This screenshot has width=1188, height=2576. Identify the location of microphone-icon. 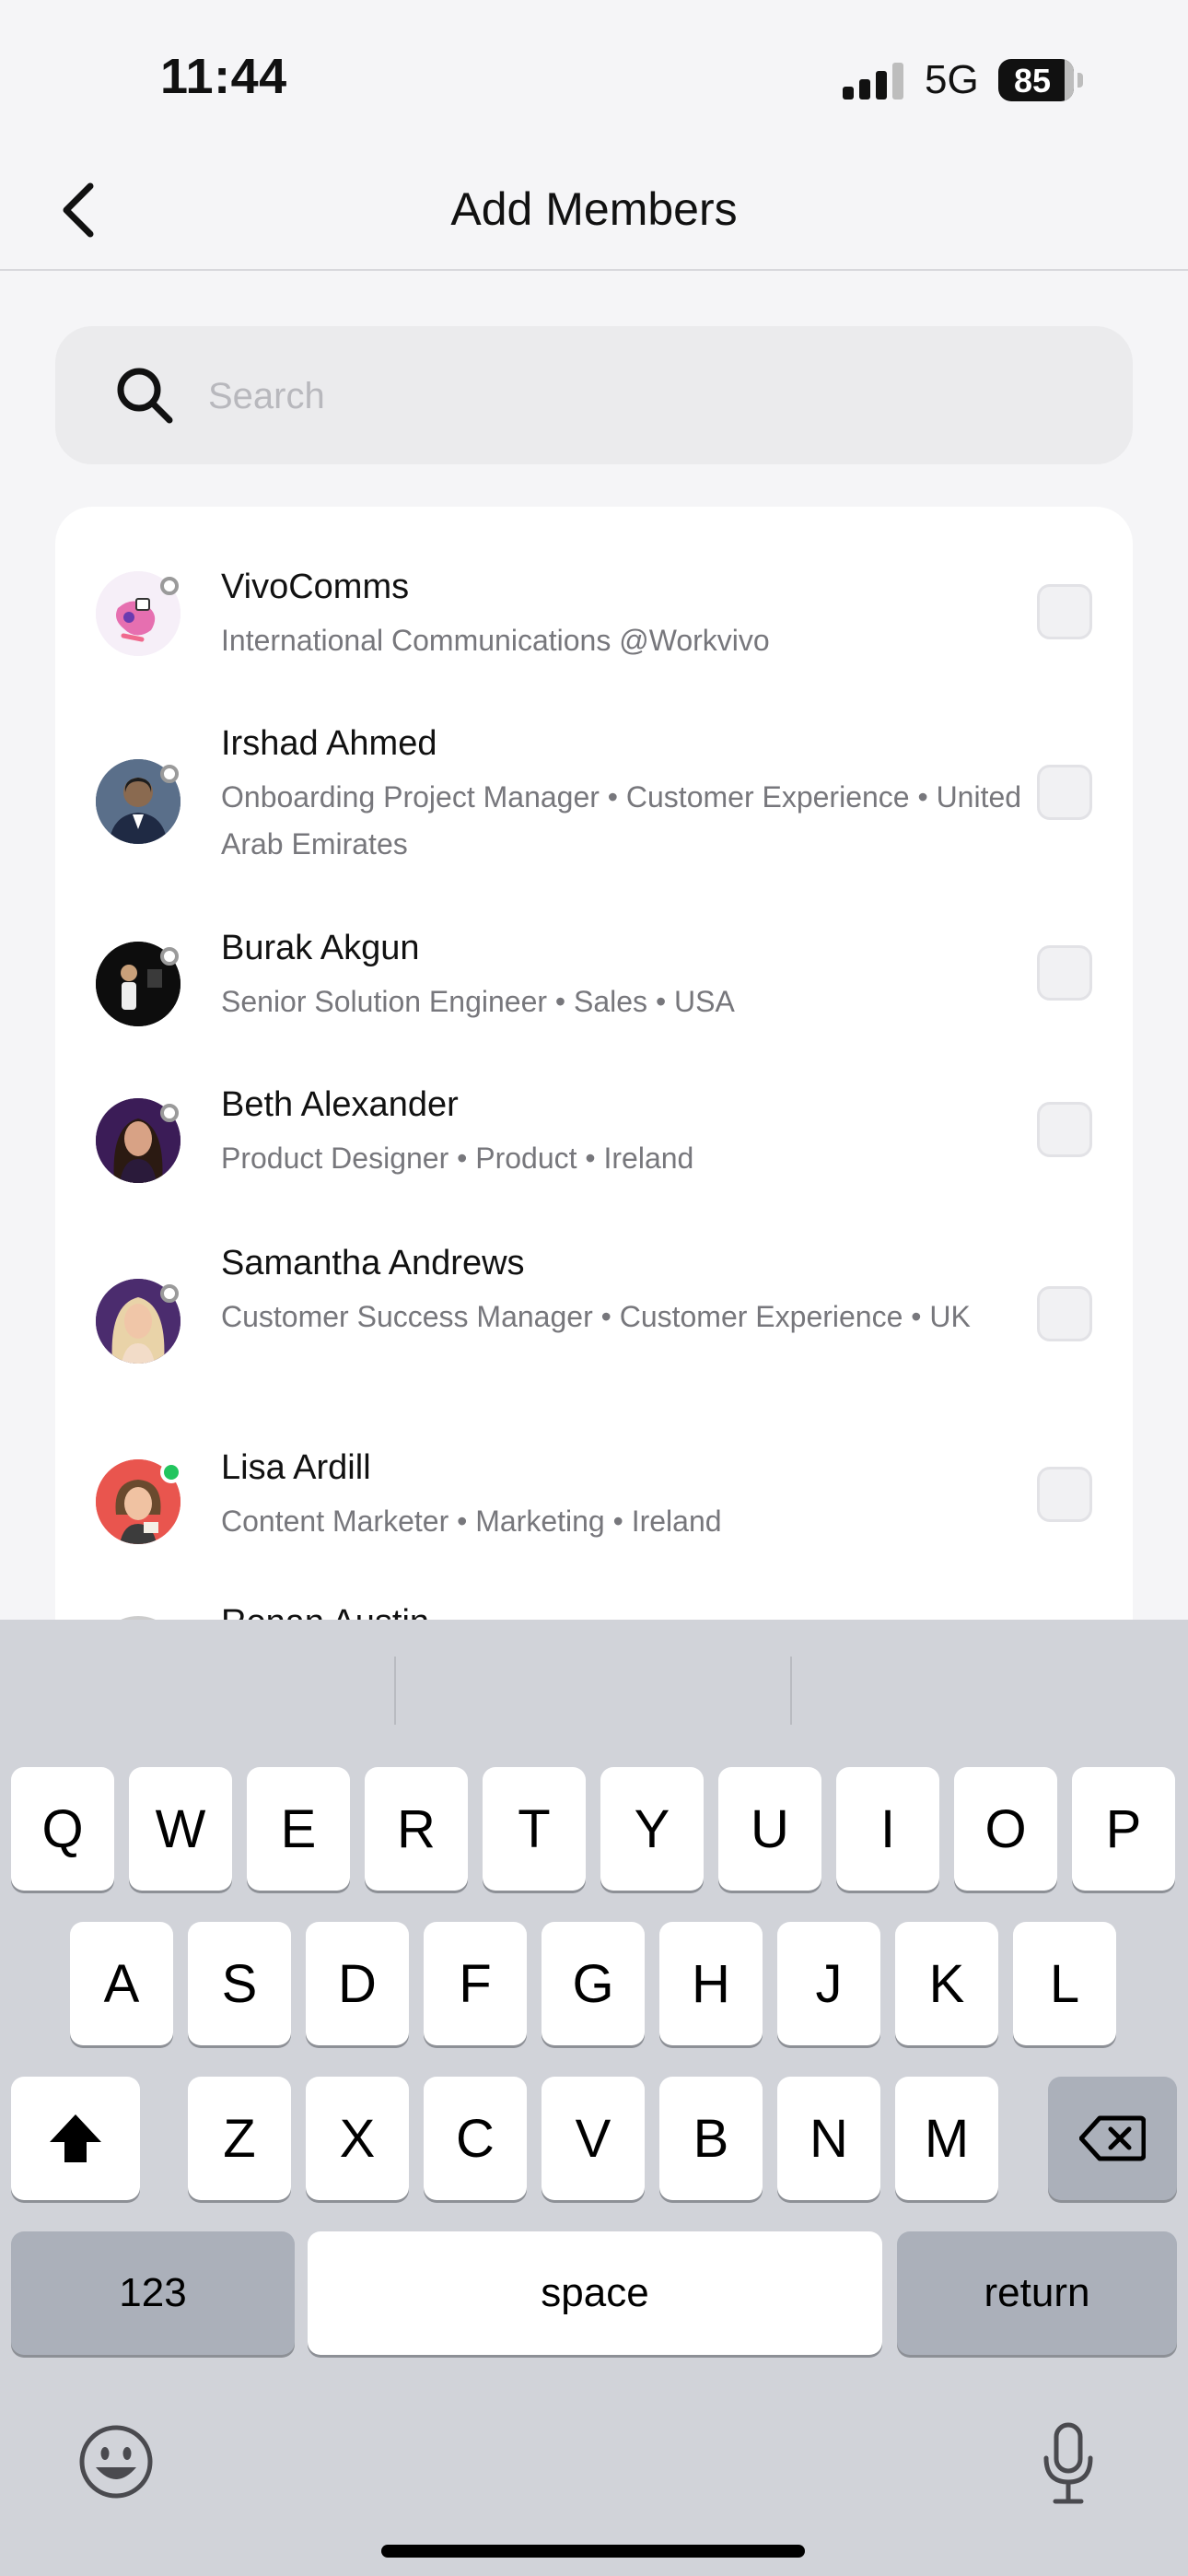
(1068, 2463).